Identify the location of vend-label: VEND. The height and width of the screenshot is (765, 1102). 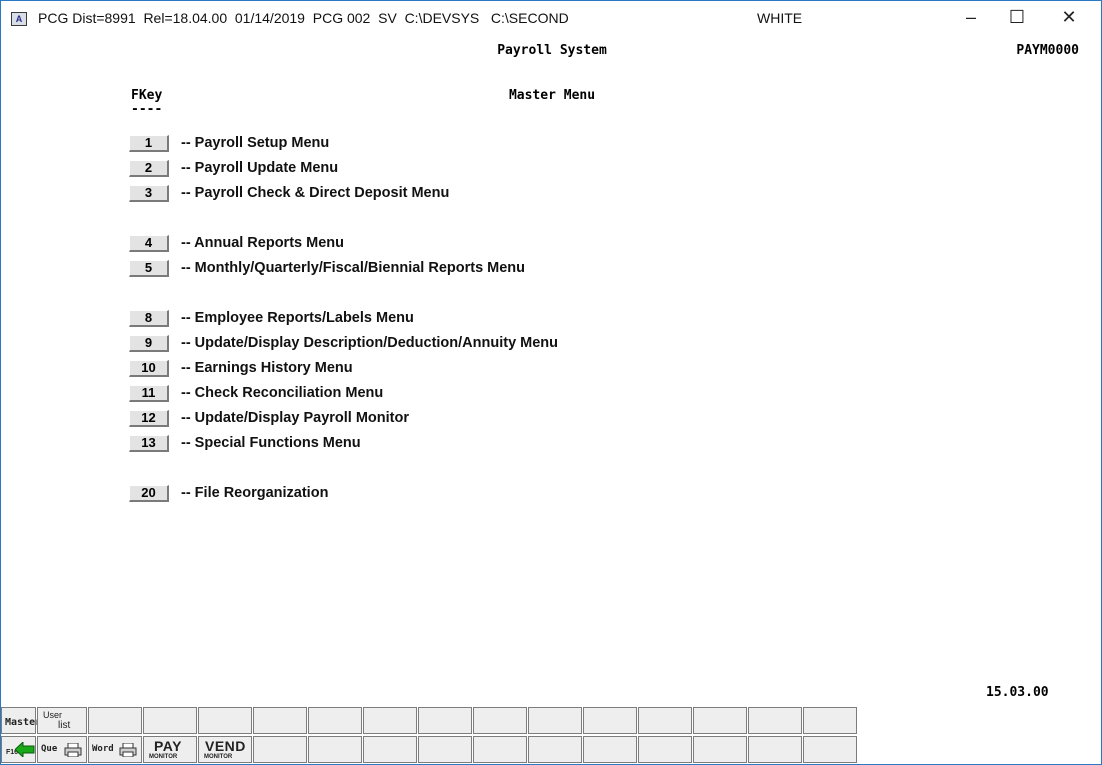
(225, 746).